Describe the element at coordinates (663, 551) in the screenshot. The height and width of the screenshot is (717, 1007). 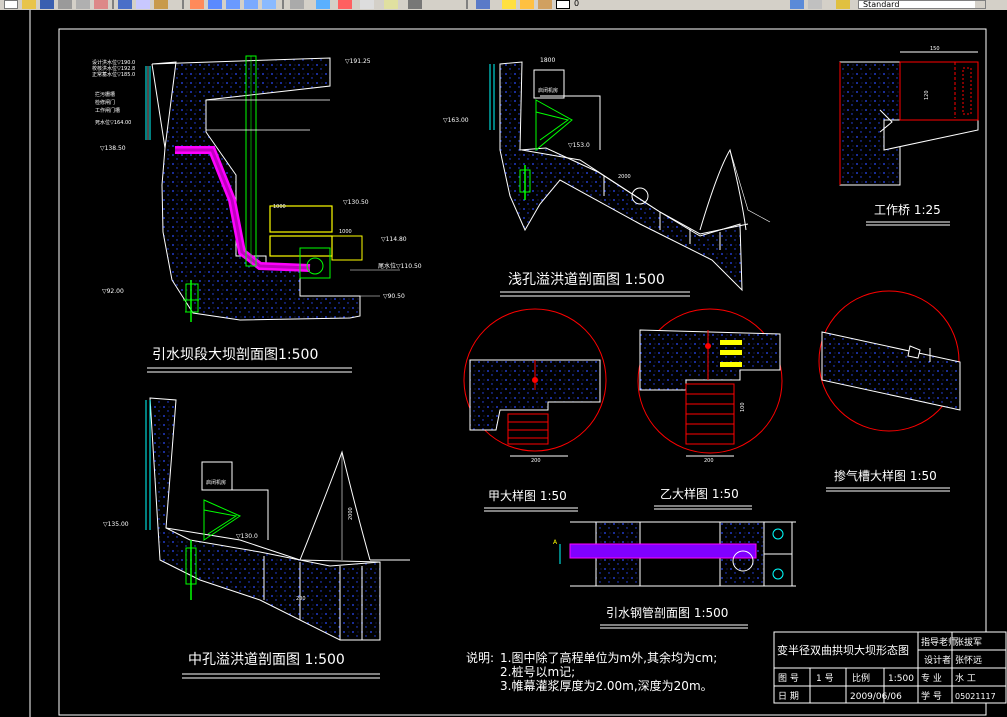
I see `steel-pipe` at that location.